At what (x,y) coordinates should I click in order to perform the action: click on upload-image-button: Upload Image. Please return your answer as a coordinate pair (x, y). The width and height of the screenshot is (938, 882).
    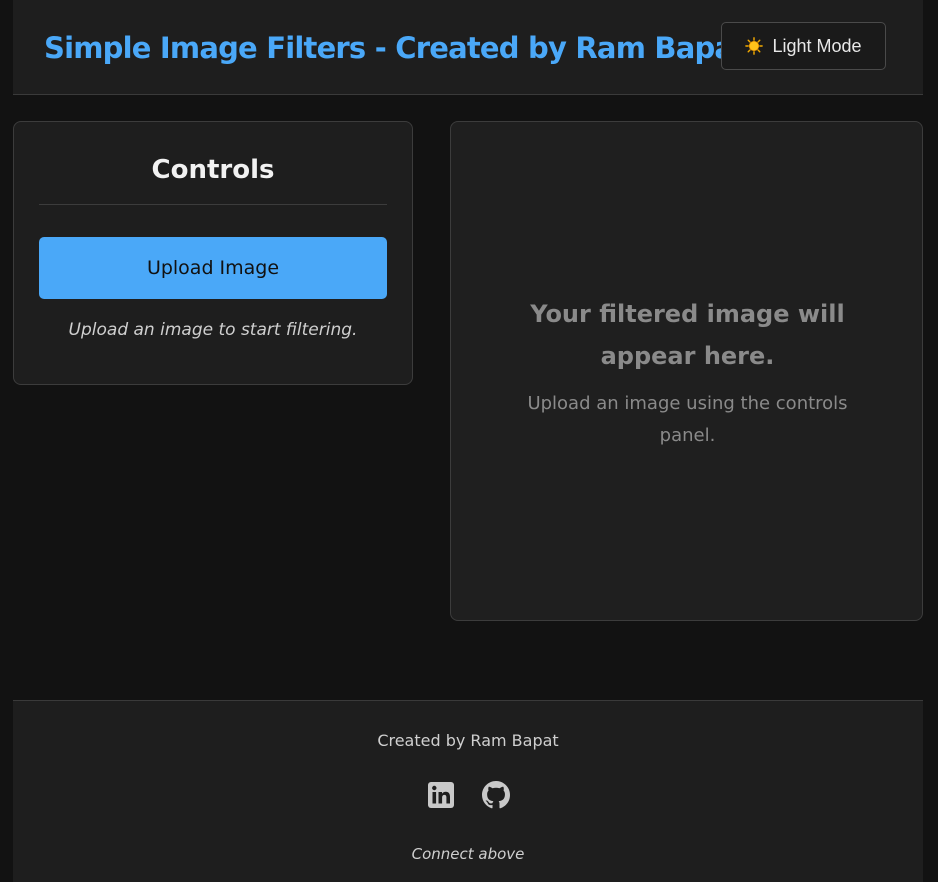
    Looking at the image, I should click on (213, 268).